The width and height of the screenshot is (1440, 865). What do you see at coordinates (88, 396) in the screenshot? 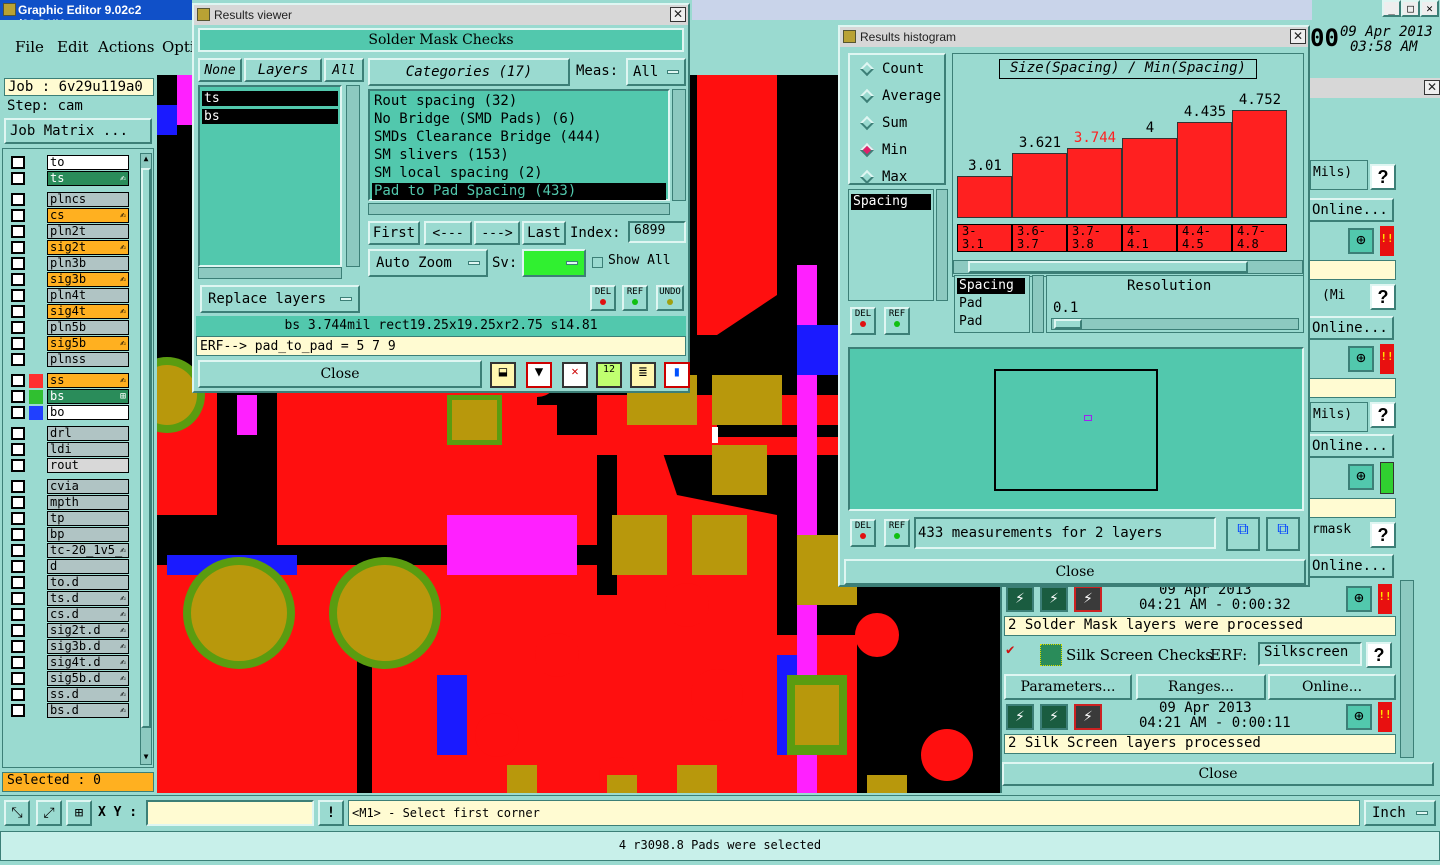
I see `layer-name: bs ⊞` at bounding box center [88, 396].